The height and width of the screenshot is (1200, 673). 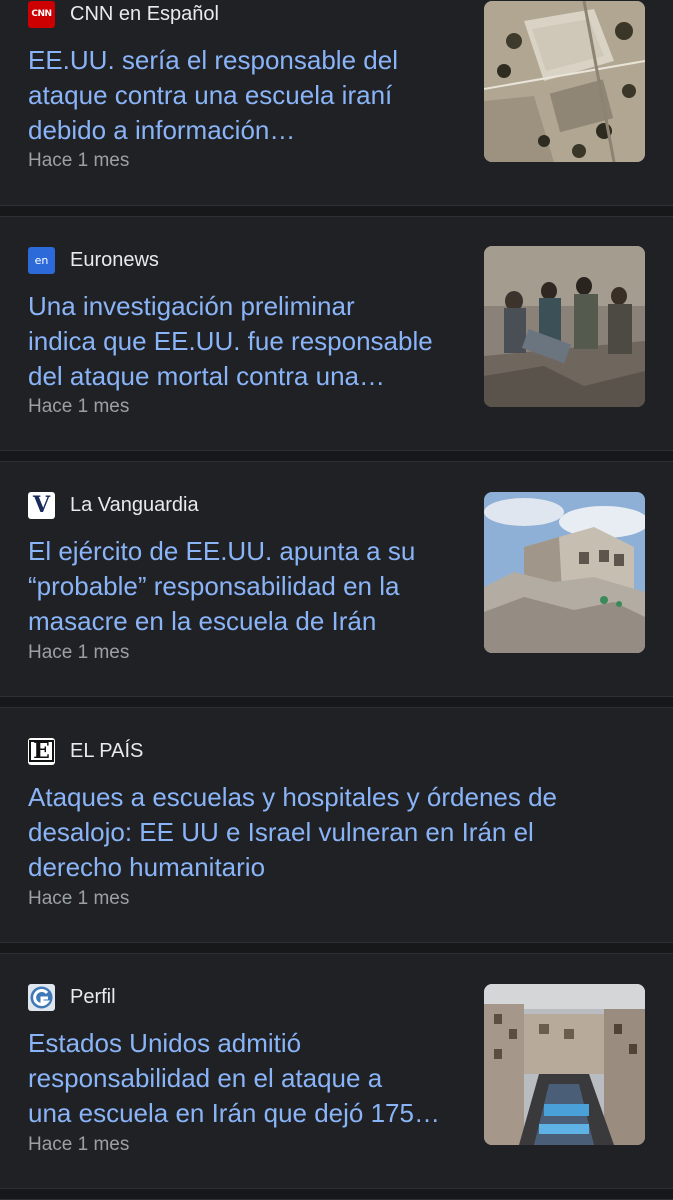 I want to click on source-row: en Euronews, so click(x=93, y=260).